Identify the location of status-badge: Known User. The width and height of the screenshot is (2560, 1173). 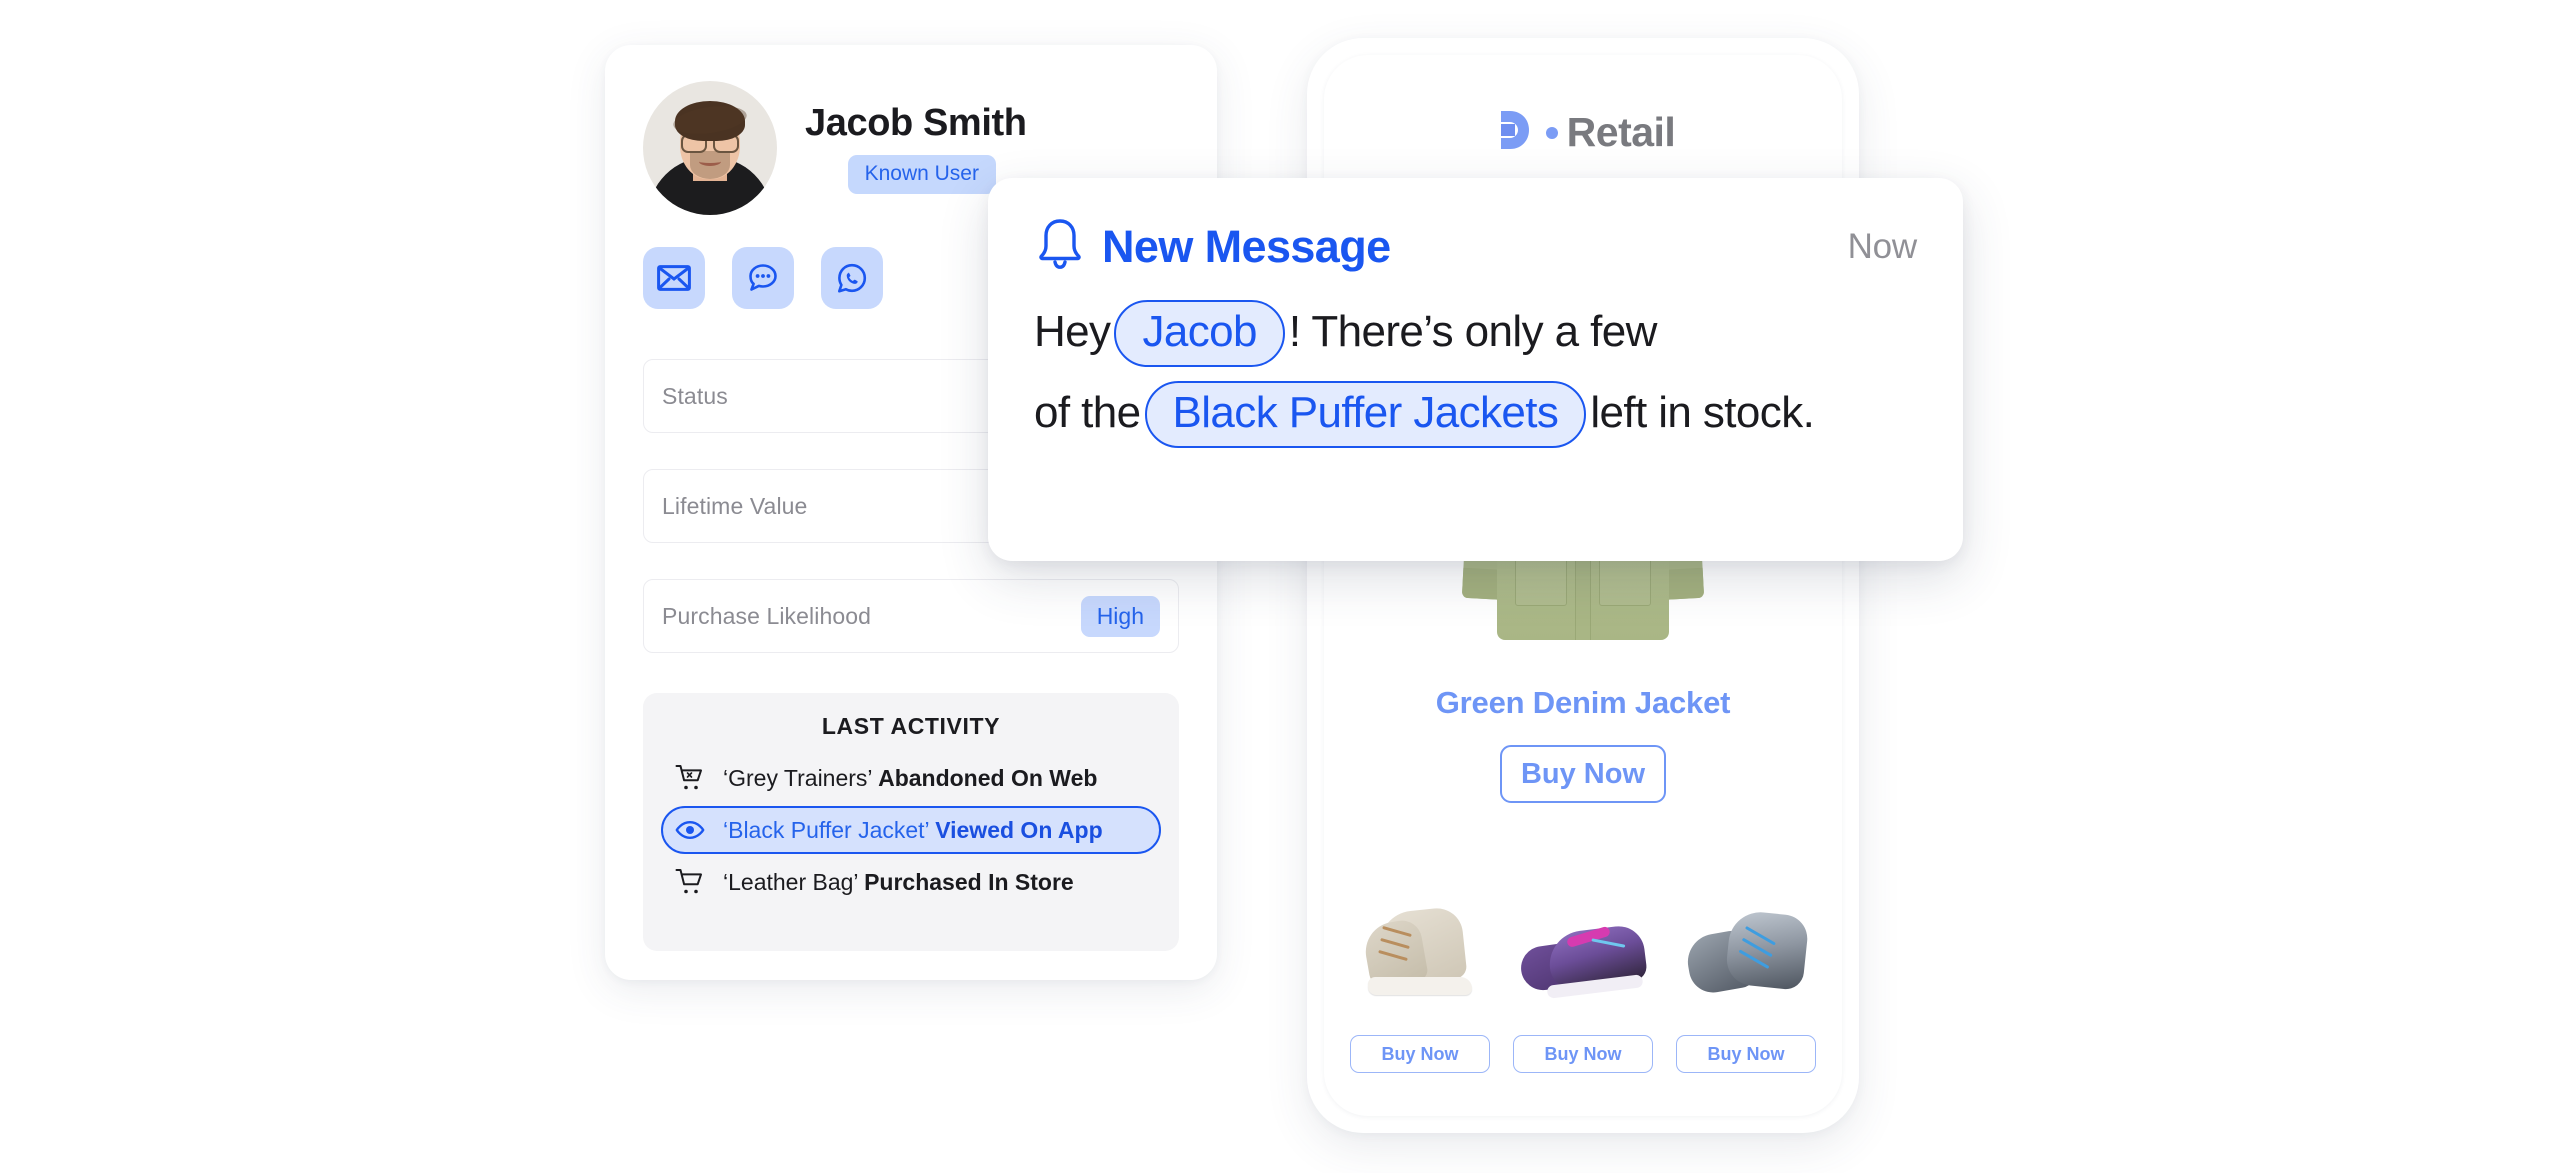
(921, 174).